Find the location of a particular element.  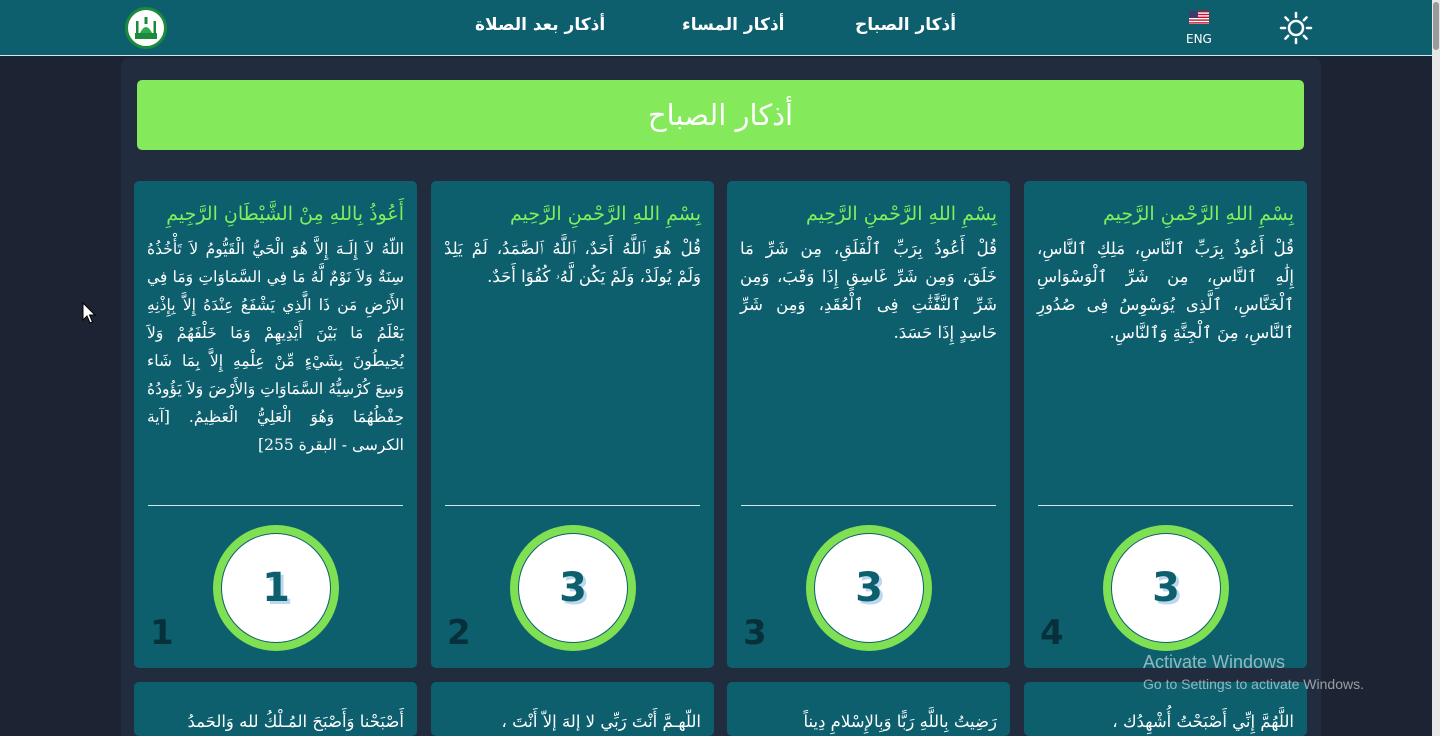

counter-value: 1 is located at coordinates (276, 588).